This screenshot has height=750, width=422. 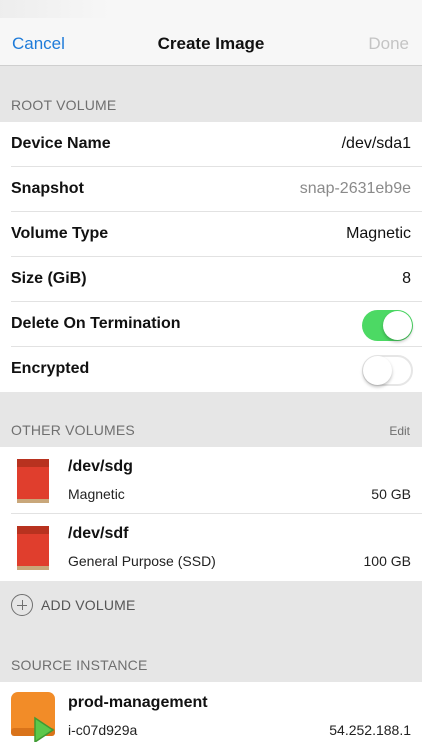 What do you see at coordinates (355, 188) in the screenshot?
I see `snapshot-value: snap-2631eb9e` at bounding box center [355, 188].